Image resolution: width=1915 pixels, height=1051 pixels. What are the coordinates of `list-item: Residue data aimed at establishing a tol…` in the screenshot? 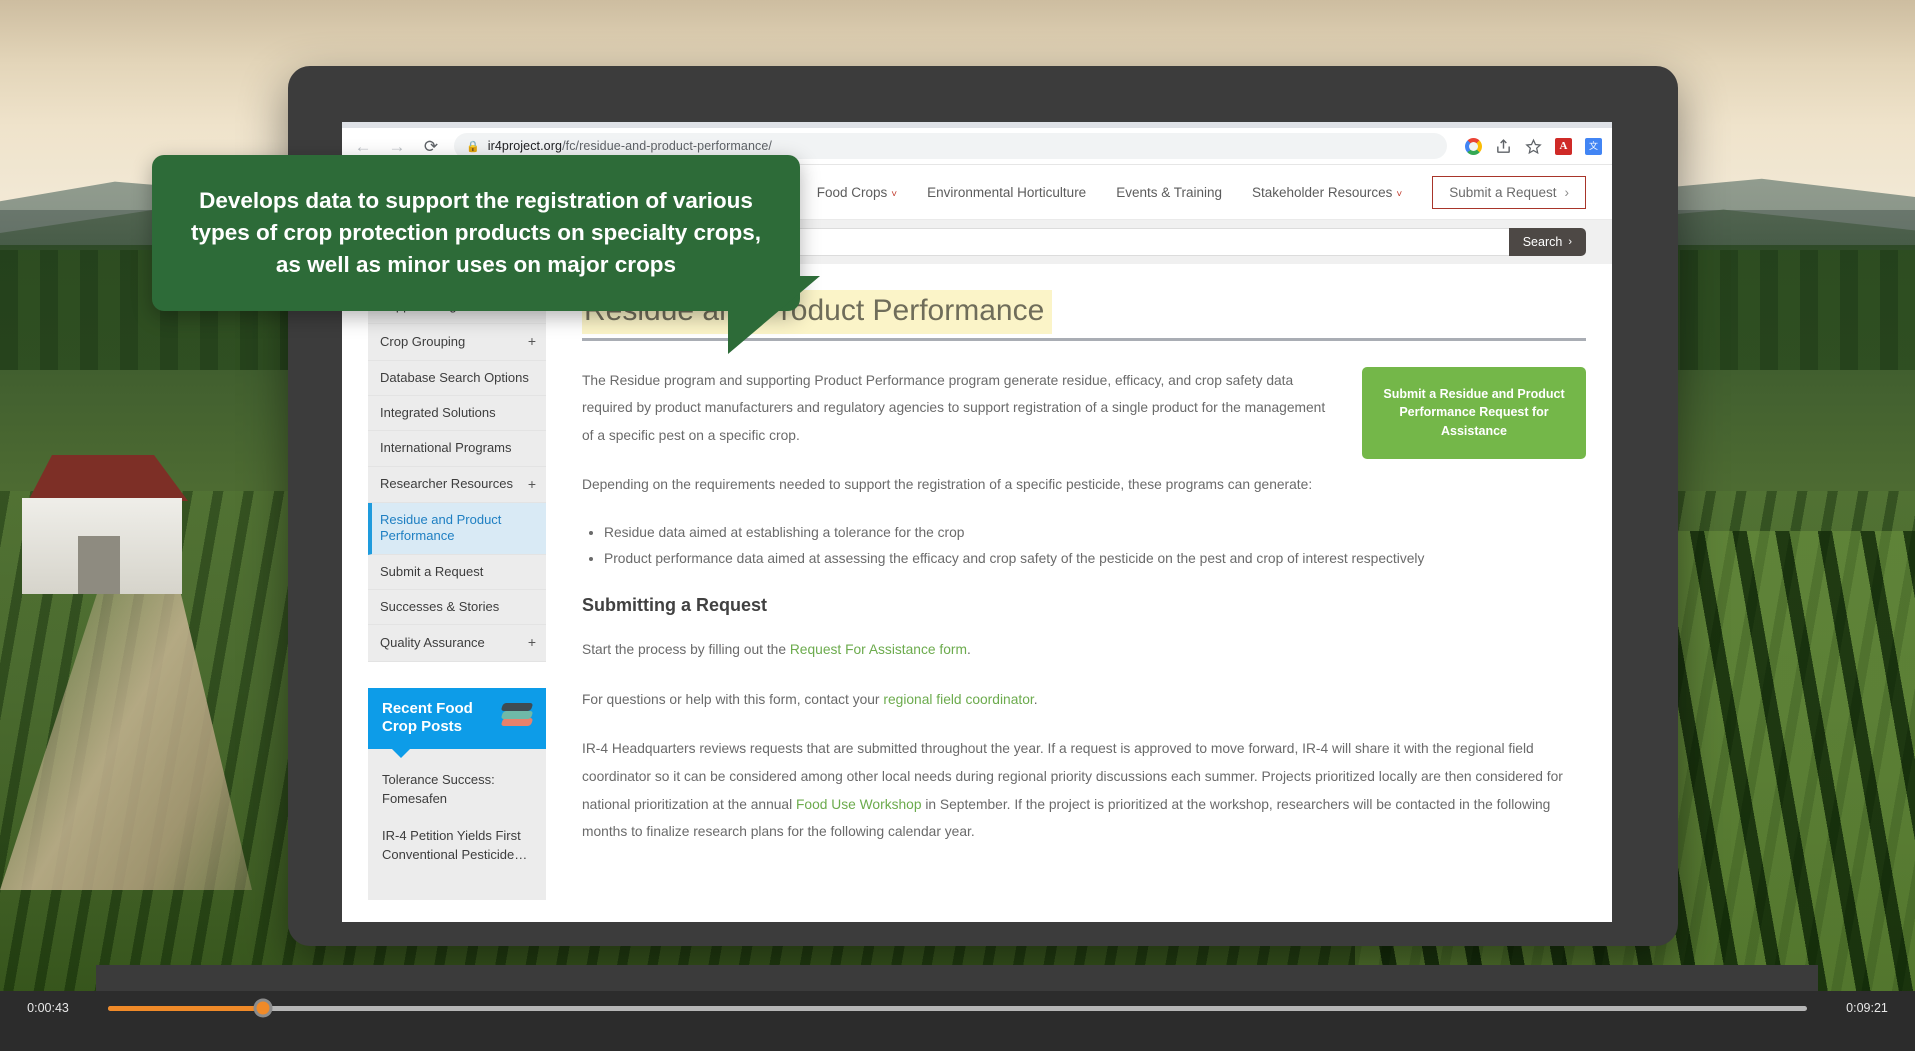 It's located at (1095, 533).